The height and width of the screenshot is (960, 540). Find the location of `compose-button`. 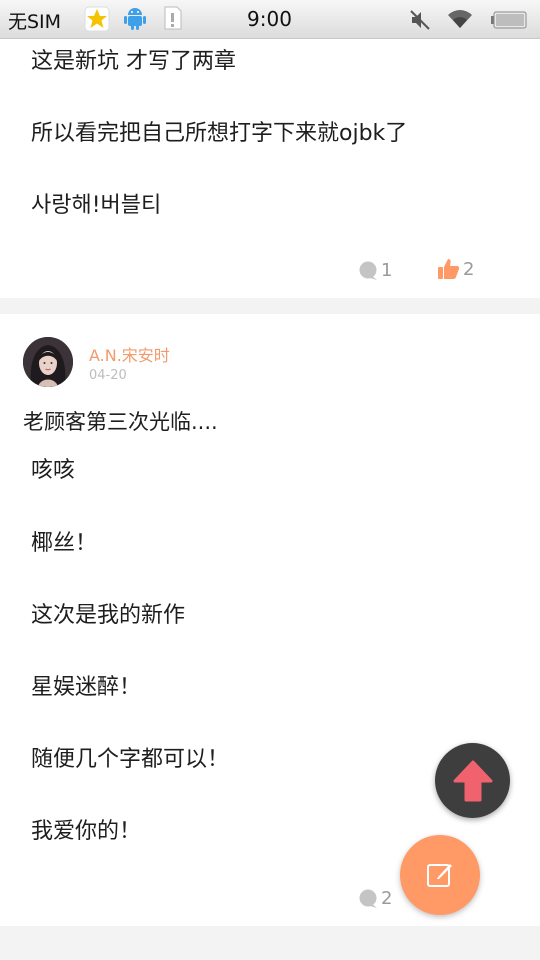

compose-button is located at coordinates (440, 875).